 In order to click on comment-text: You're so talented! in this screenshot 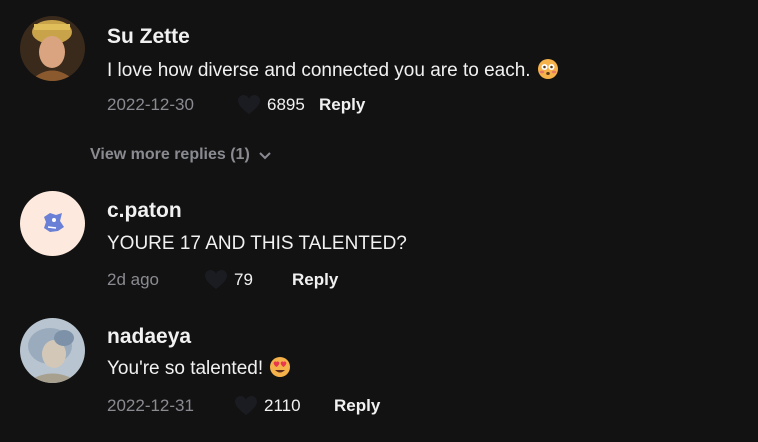, I will do `click(199, 368)`.